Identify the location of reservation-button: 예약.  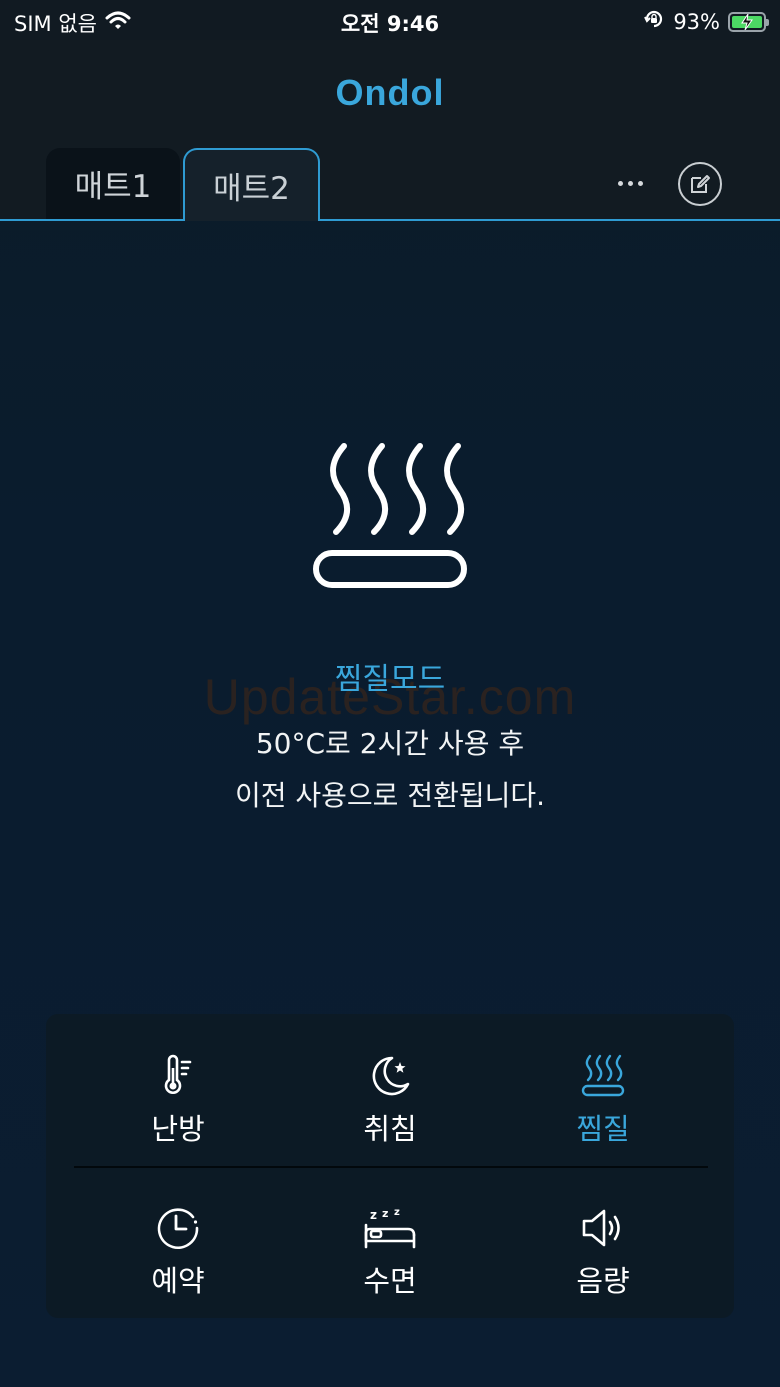
(178, 1264).